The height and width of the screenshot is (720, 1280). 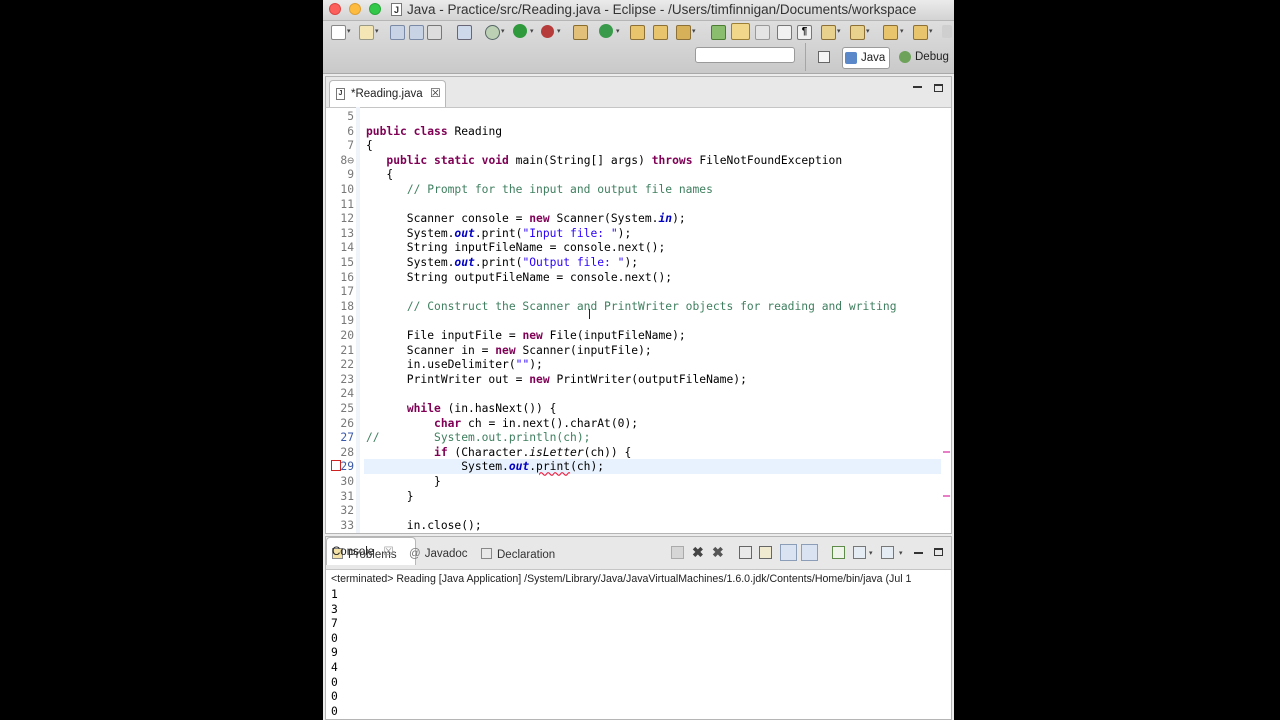 What do you see at coordinates (890, 32) in the screenshot?
I see `back-icon` at bounding box center [890, 32].